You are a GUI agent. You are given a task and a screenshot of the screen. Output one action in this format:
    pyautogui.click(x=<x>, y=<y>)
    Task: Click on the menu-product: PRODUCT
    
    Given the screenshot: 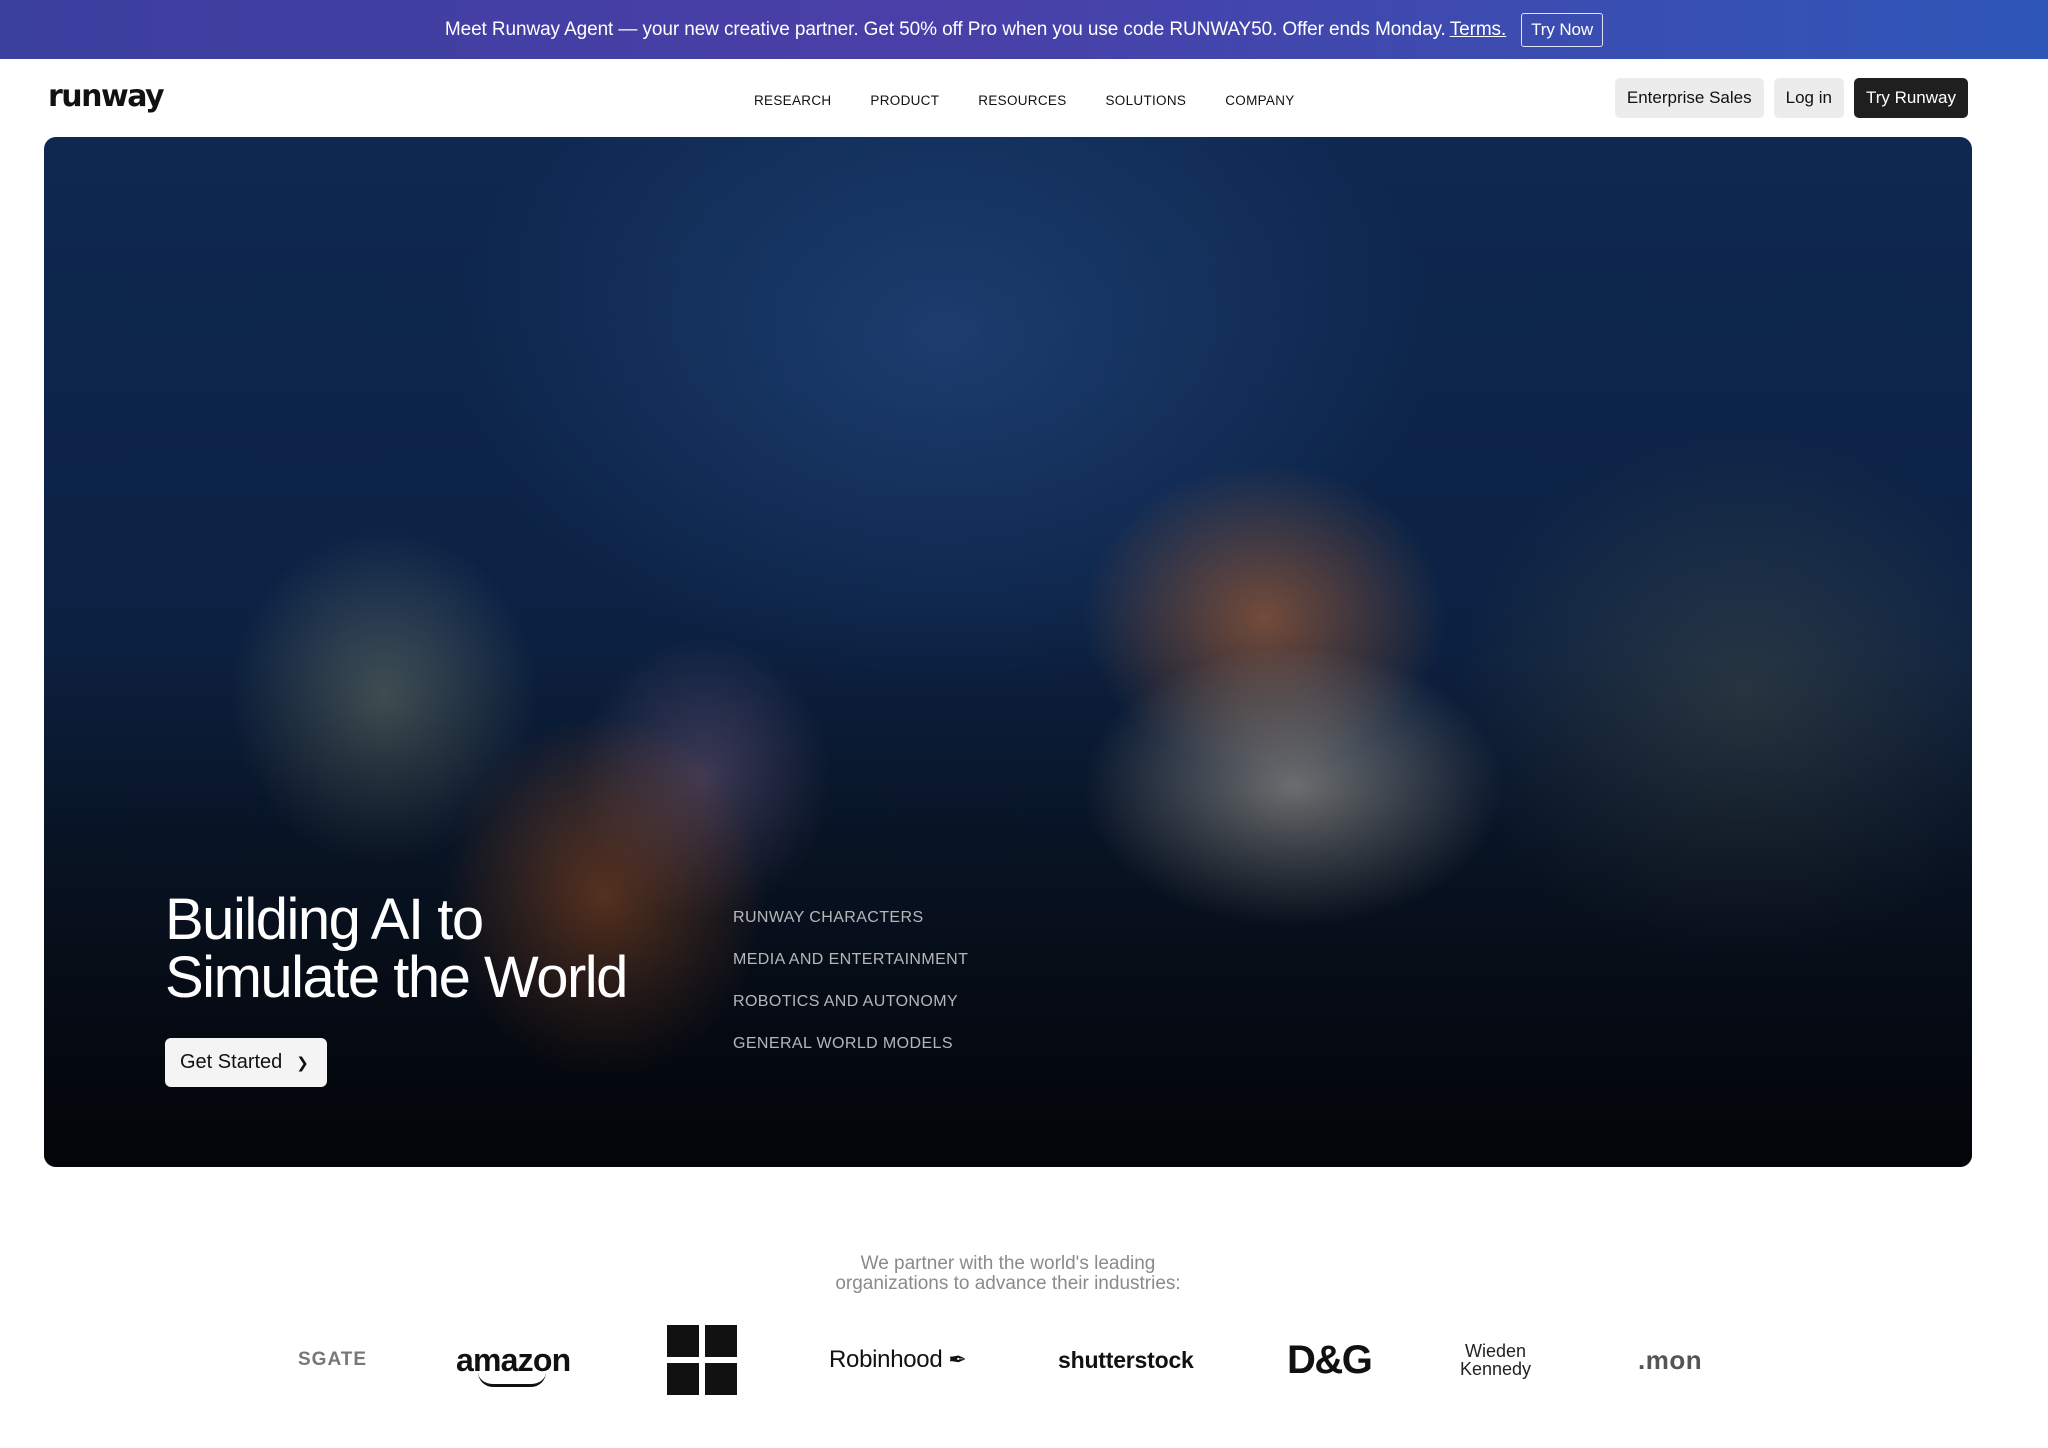 What is the action you would take?
    pyautogui.click(x=904, y=100)
    